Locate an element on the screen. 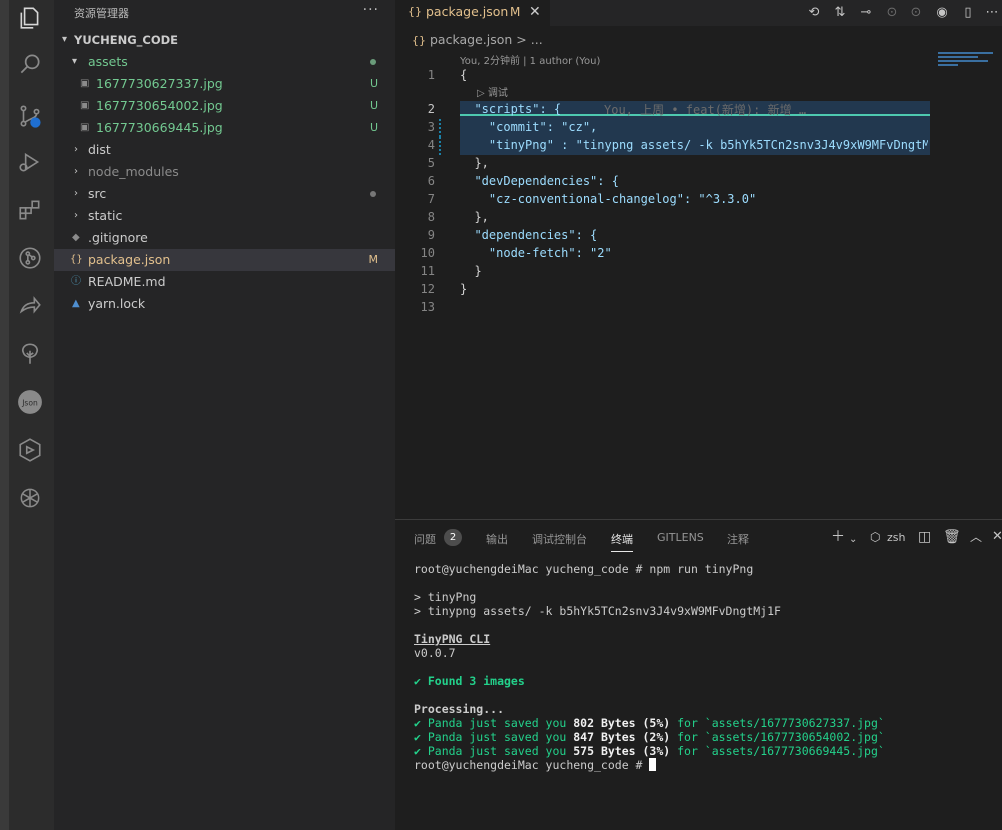  tab-comments: 注释 is located at coordinates (738, 539).